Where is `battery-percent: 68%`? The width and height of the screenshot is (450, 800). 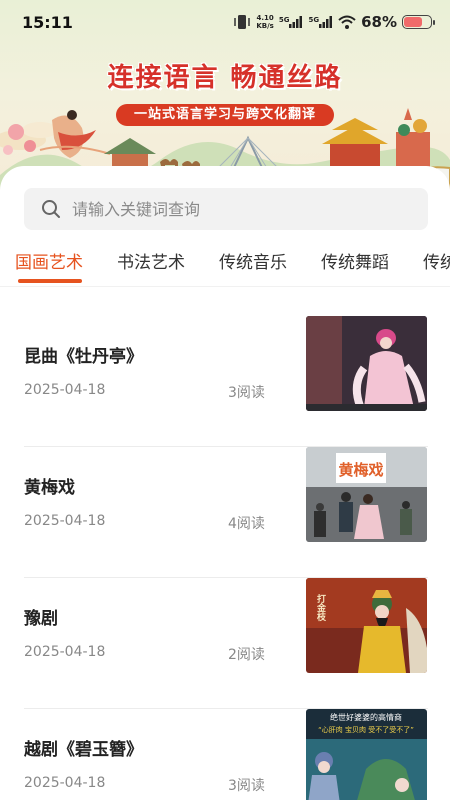 battery-percent: 68% is located at coordinates (379, 22).